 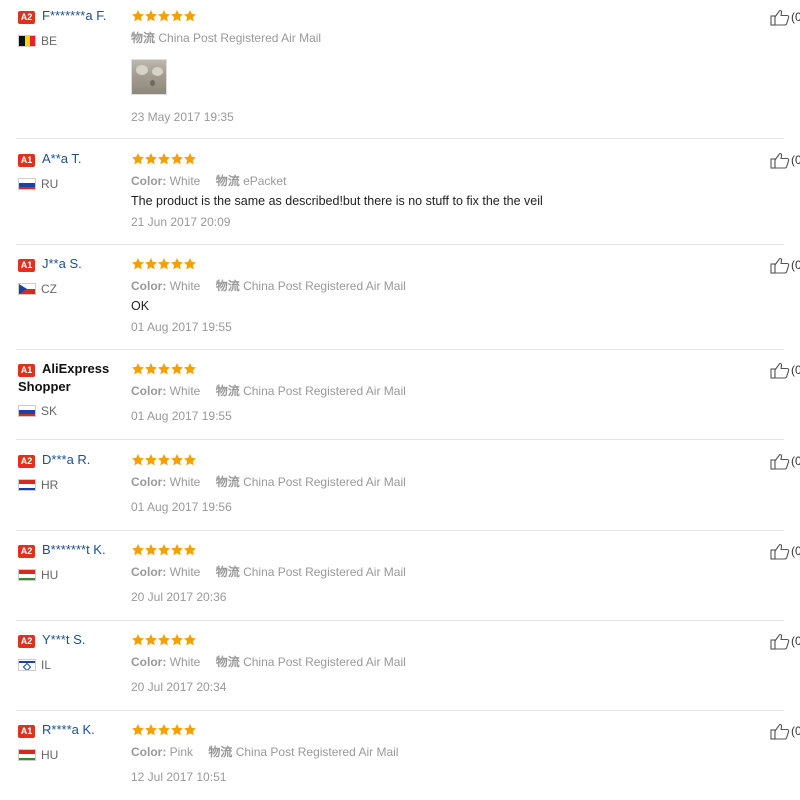 I want to click on reviewer-name: D***a R., so click(x=66, y=459).